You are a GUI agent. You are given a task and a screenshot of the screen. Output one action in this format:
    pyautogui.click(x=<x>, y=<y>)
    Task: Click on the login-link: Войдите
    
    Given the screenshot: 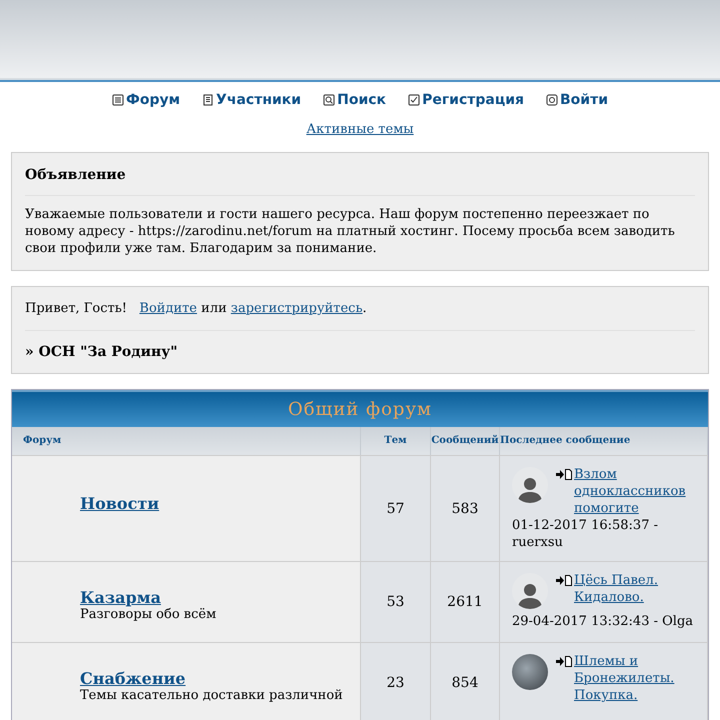 What is the action you would take?
    pyautogui.click(x=168, y=308)
    